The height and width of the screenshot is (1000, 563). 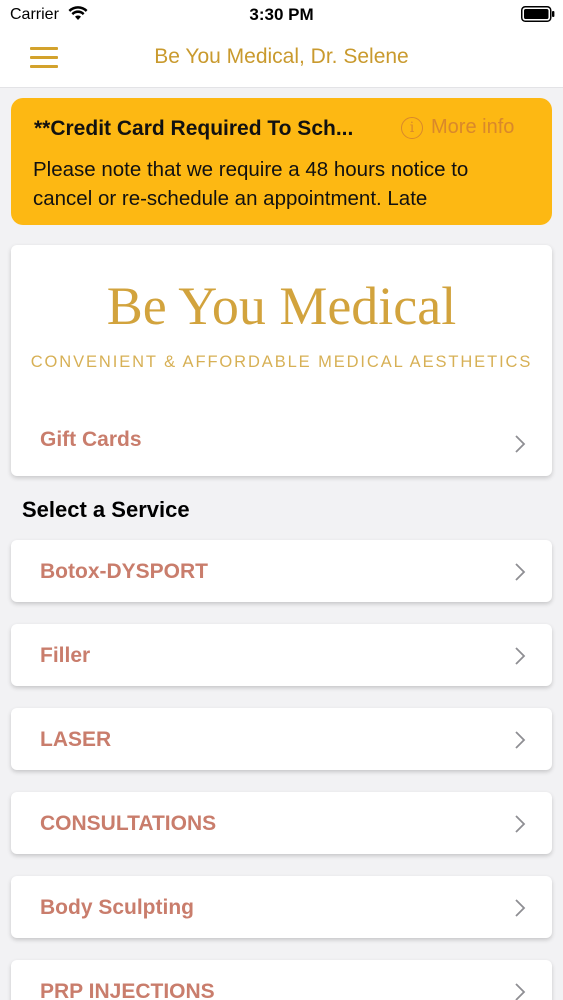 What do you see at coordinates (281, 739) in the screenshot?
I see `service-item-laser: LASER` at bounding box center [281, 739].